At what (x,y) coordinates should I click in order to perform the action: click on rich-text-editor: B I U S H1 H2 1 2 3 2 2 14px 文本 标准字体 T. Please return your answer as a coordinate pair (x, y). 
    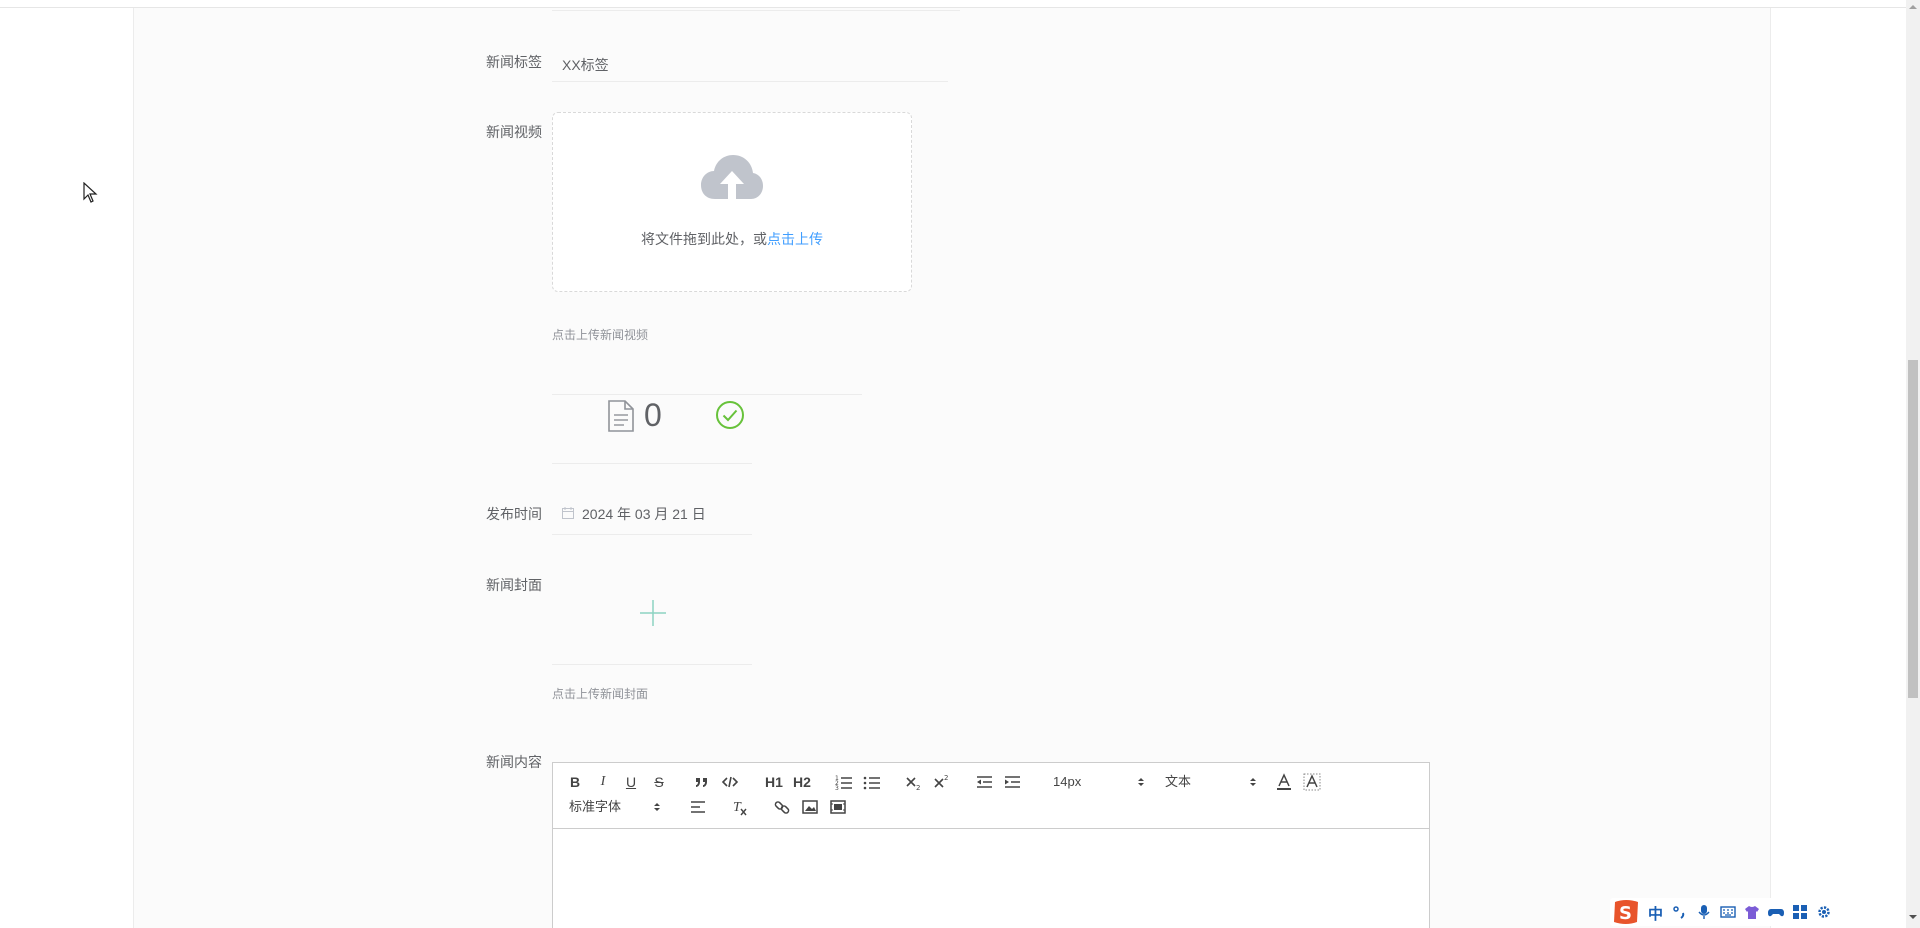
    Looking at the image, I should click on (991, 845).